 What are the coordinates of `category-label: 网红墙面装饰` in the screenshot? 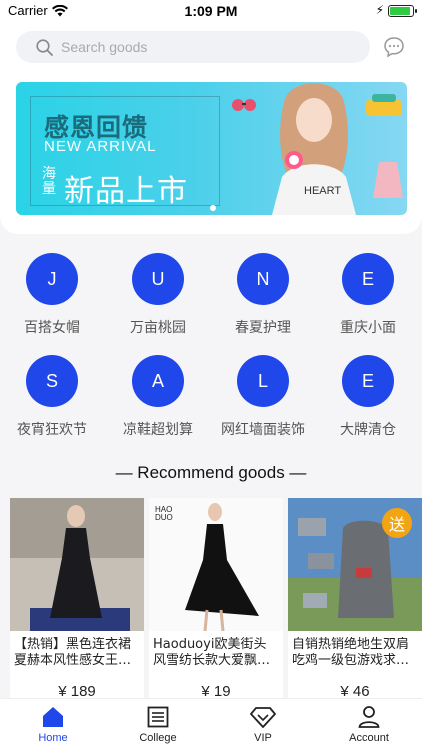 It's located at (263, 430).